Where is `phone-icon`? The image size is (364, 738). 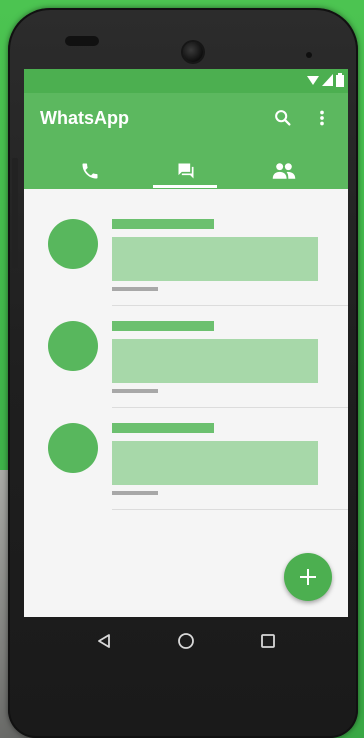
phone-icon is located at coordinates (90, 171).